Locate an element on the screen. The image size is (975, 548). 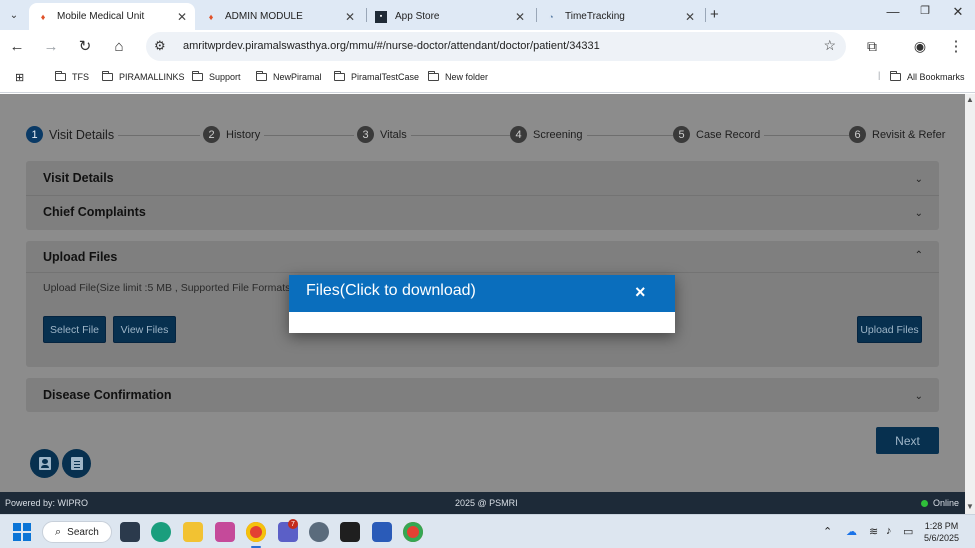
document-icon is located at coordinates (76, 463).